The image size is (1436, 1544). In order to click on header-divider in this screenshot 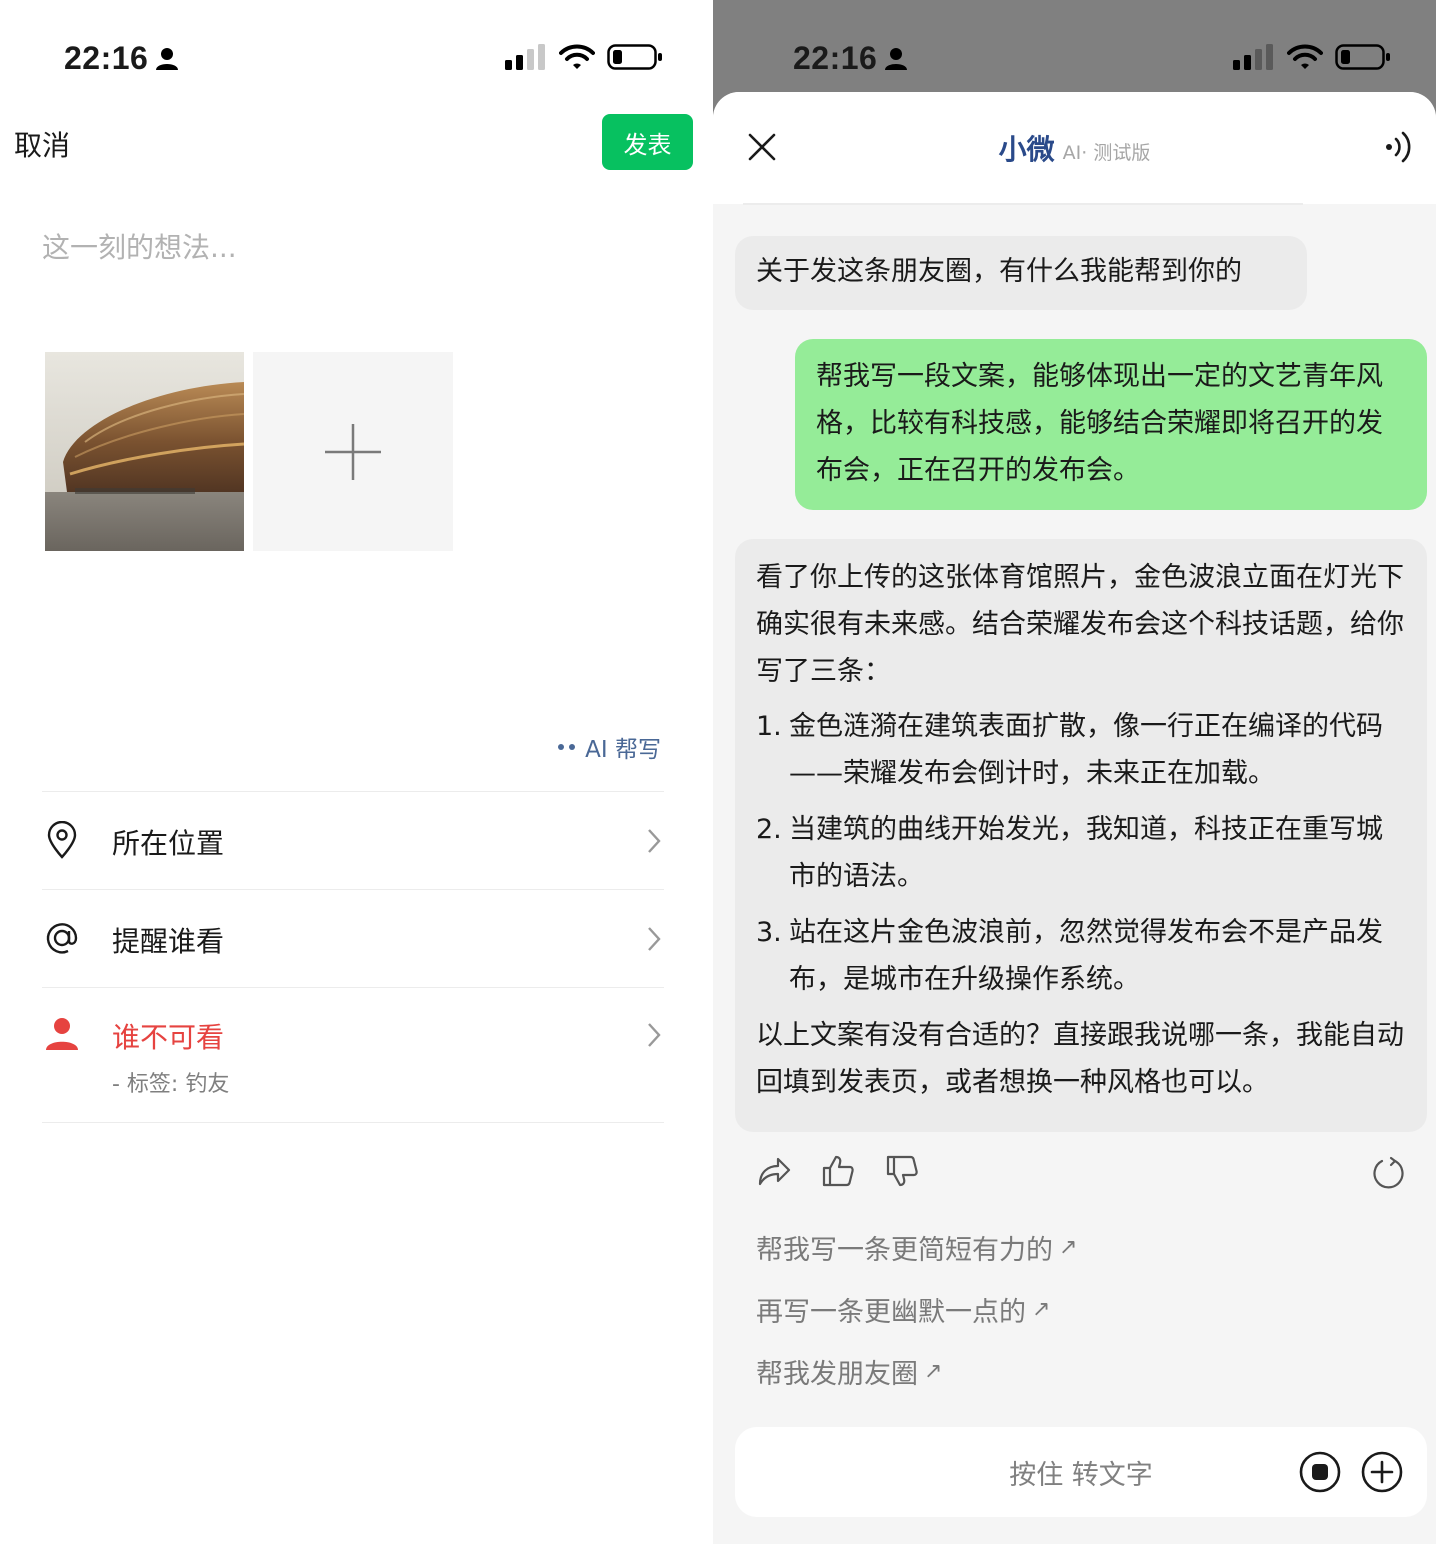, I will do `click(1023, 204)`.